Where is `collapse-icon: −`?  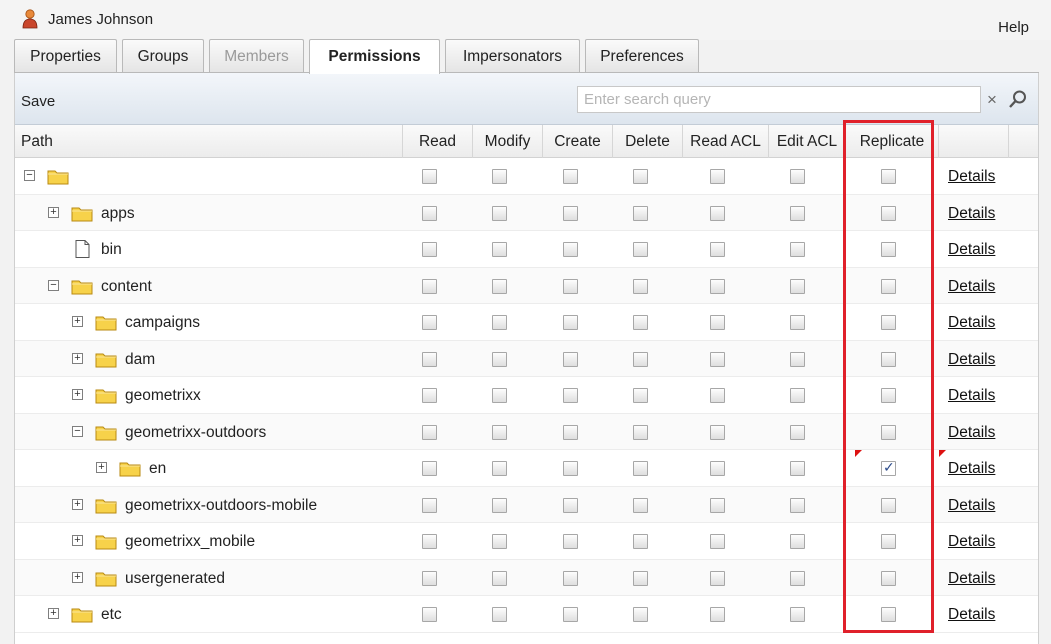 collapse-icon: − is located at coordinates (53, 285).